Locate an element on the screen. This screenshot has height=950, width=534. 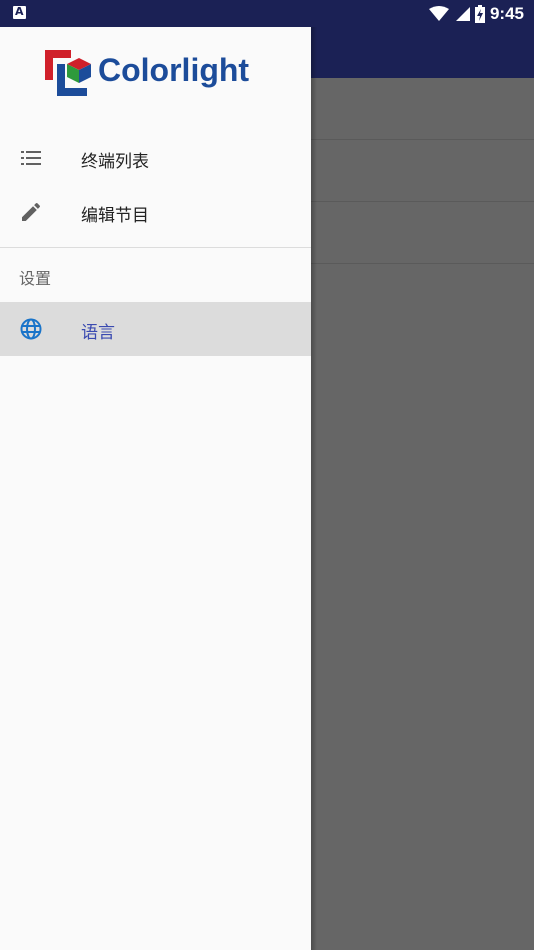
notification-a-icon is located at coordinates (19, 12).